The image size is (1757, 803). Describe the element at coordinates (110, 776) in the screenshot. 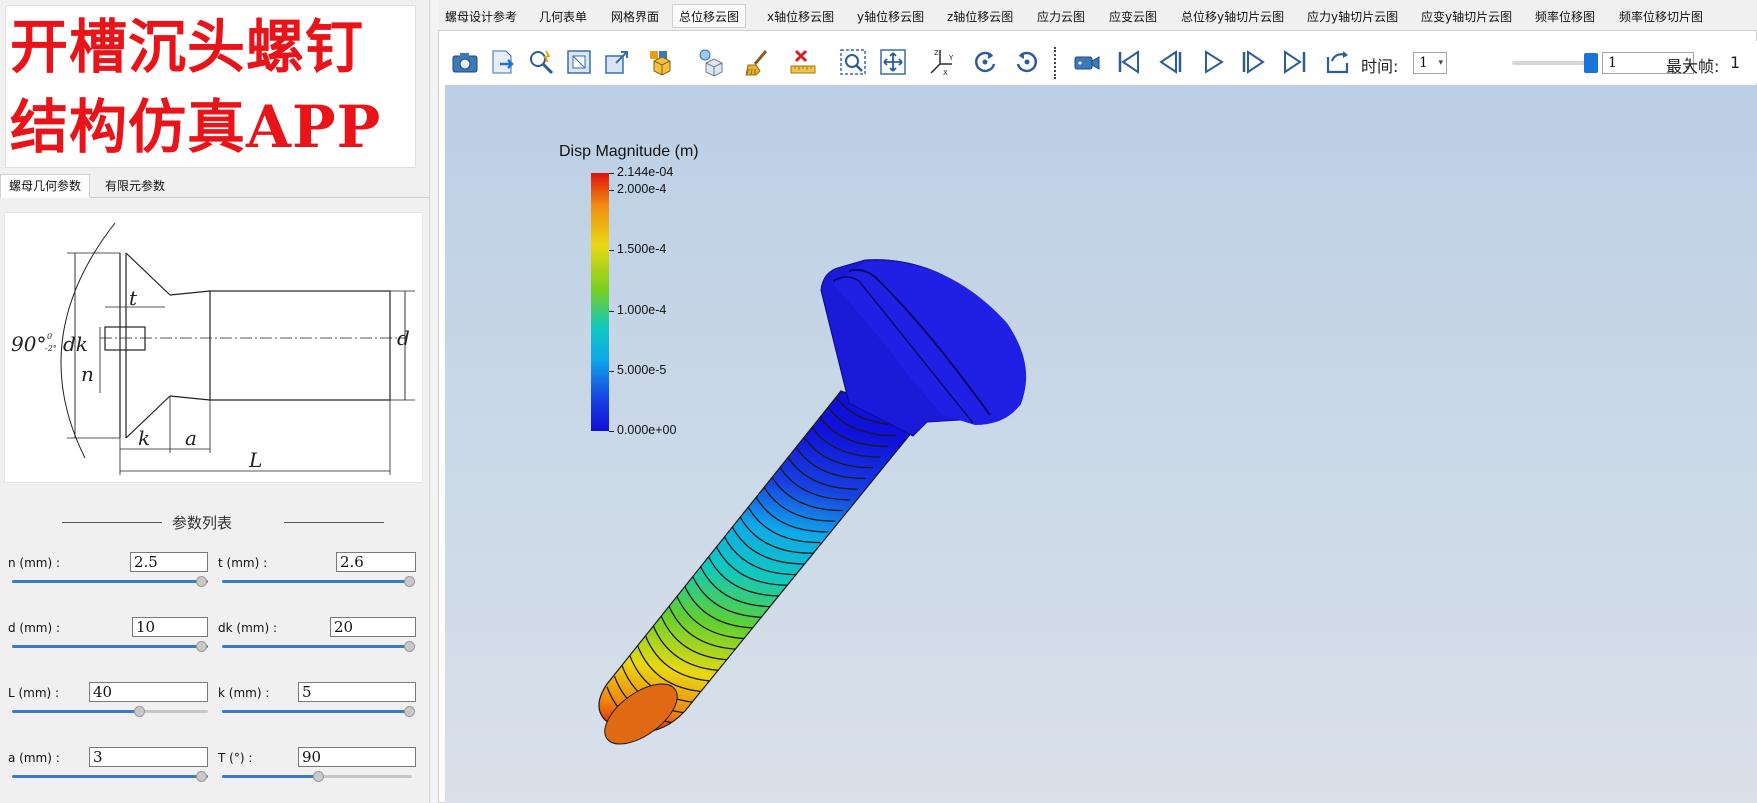

I see `param-a-slider-track` at that location.